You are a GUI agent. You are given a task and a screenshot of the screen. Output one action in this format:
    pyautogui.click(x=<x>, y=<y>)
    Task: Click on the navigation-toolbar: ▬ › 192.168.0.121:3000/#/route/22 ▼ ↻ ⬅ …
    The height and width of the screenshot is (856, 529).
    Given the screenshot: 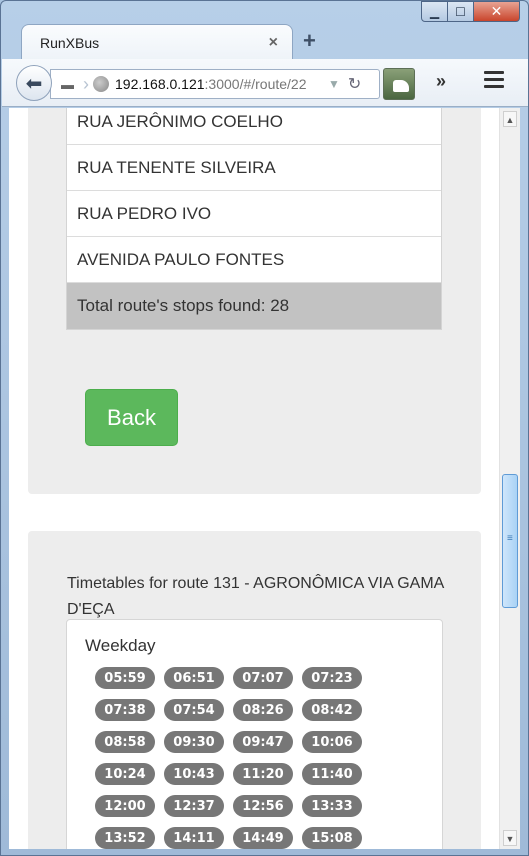 What is the action you would take?
    pyautogui.click(x=265, y=83)
    